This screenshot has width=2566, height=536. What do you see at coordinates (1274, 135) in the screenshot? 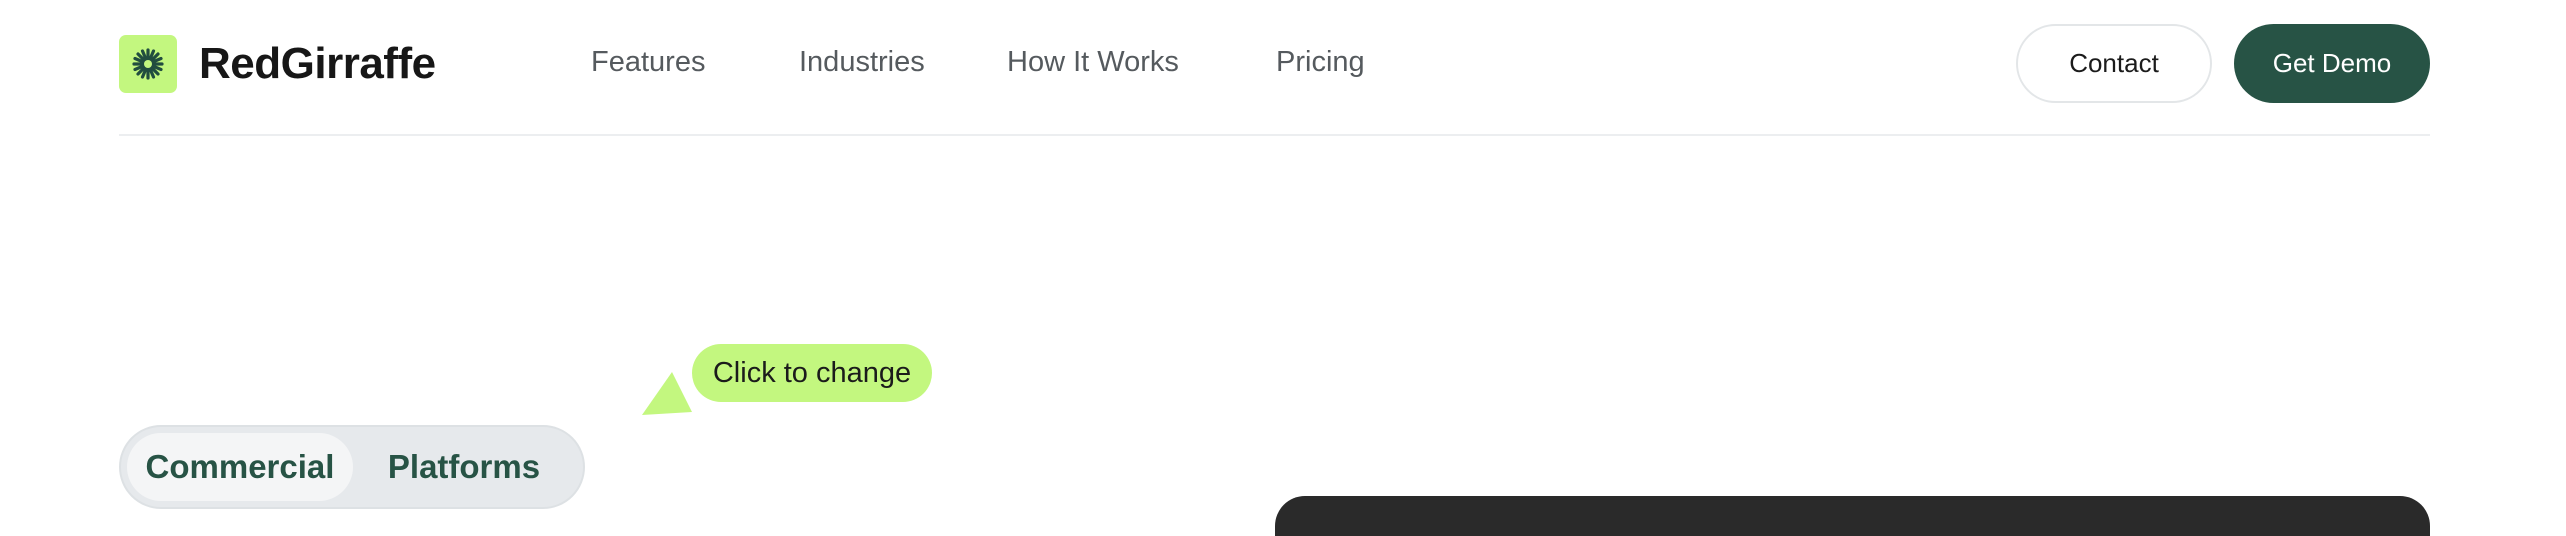
I see `header-divider` at bounding box center [1274, 135].